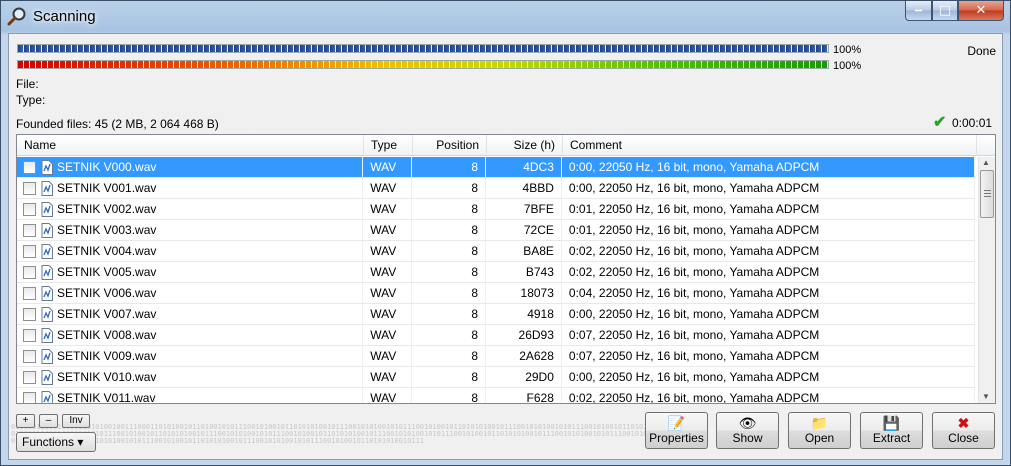 The height and width of the screenshot is (466, 1011). I want to click on file-name: SETNIK V004.wav, so click(107, 251).